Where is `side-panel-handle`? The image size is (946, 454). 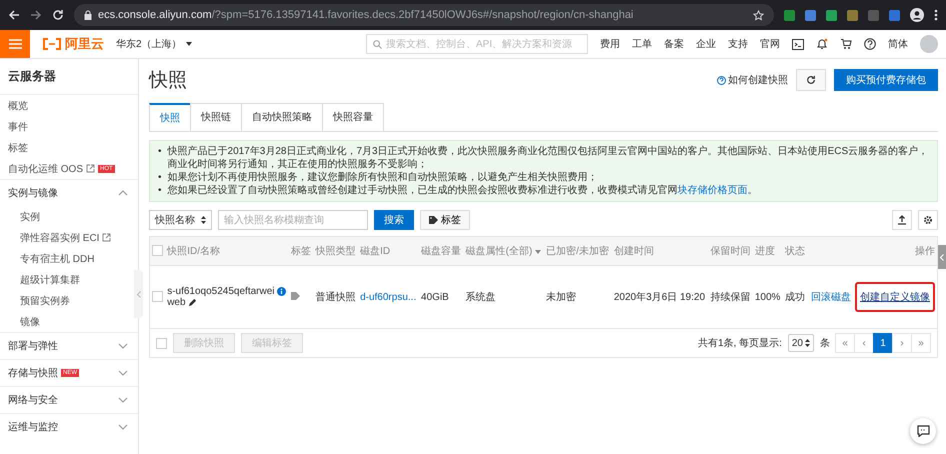
side-panel-handle is located at coordinates (942, 257).